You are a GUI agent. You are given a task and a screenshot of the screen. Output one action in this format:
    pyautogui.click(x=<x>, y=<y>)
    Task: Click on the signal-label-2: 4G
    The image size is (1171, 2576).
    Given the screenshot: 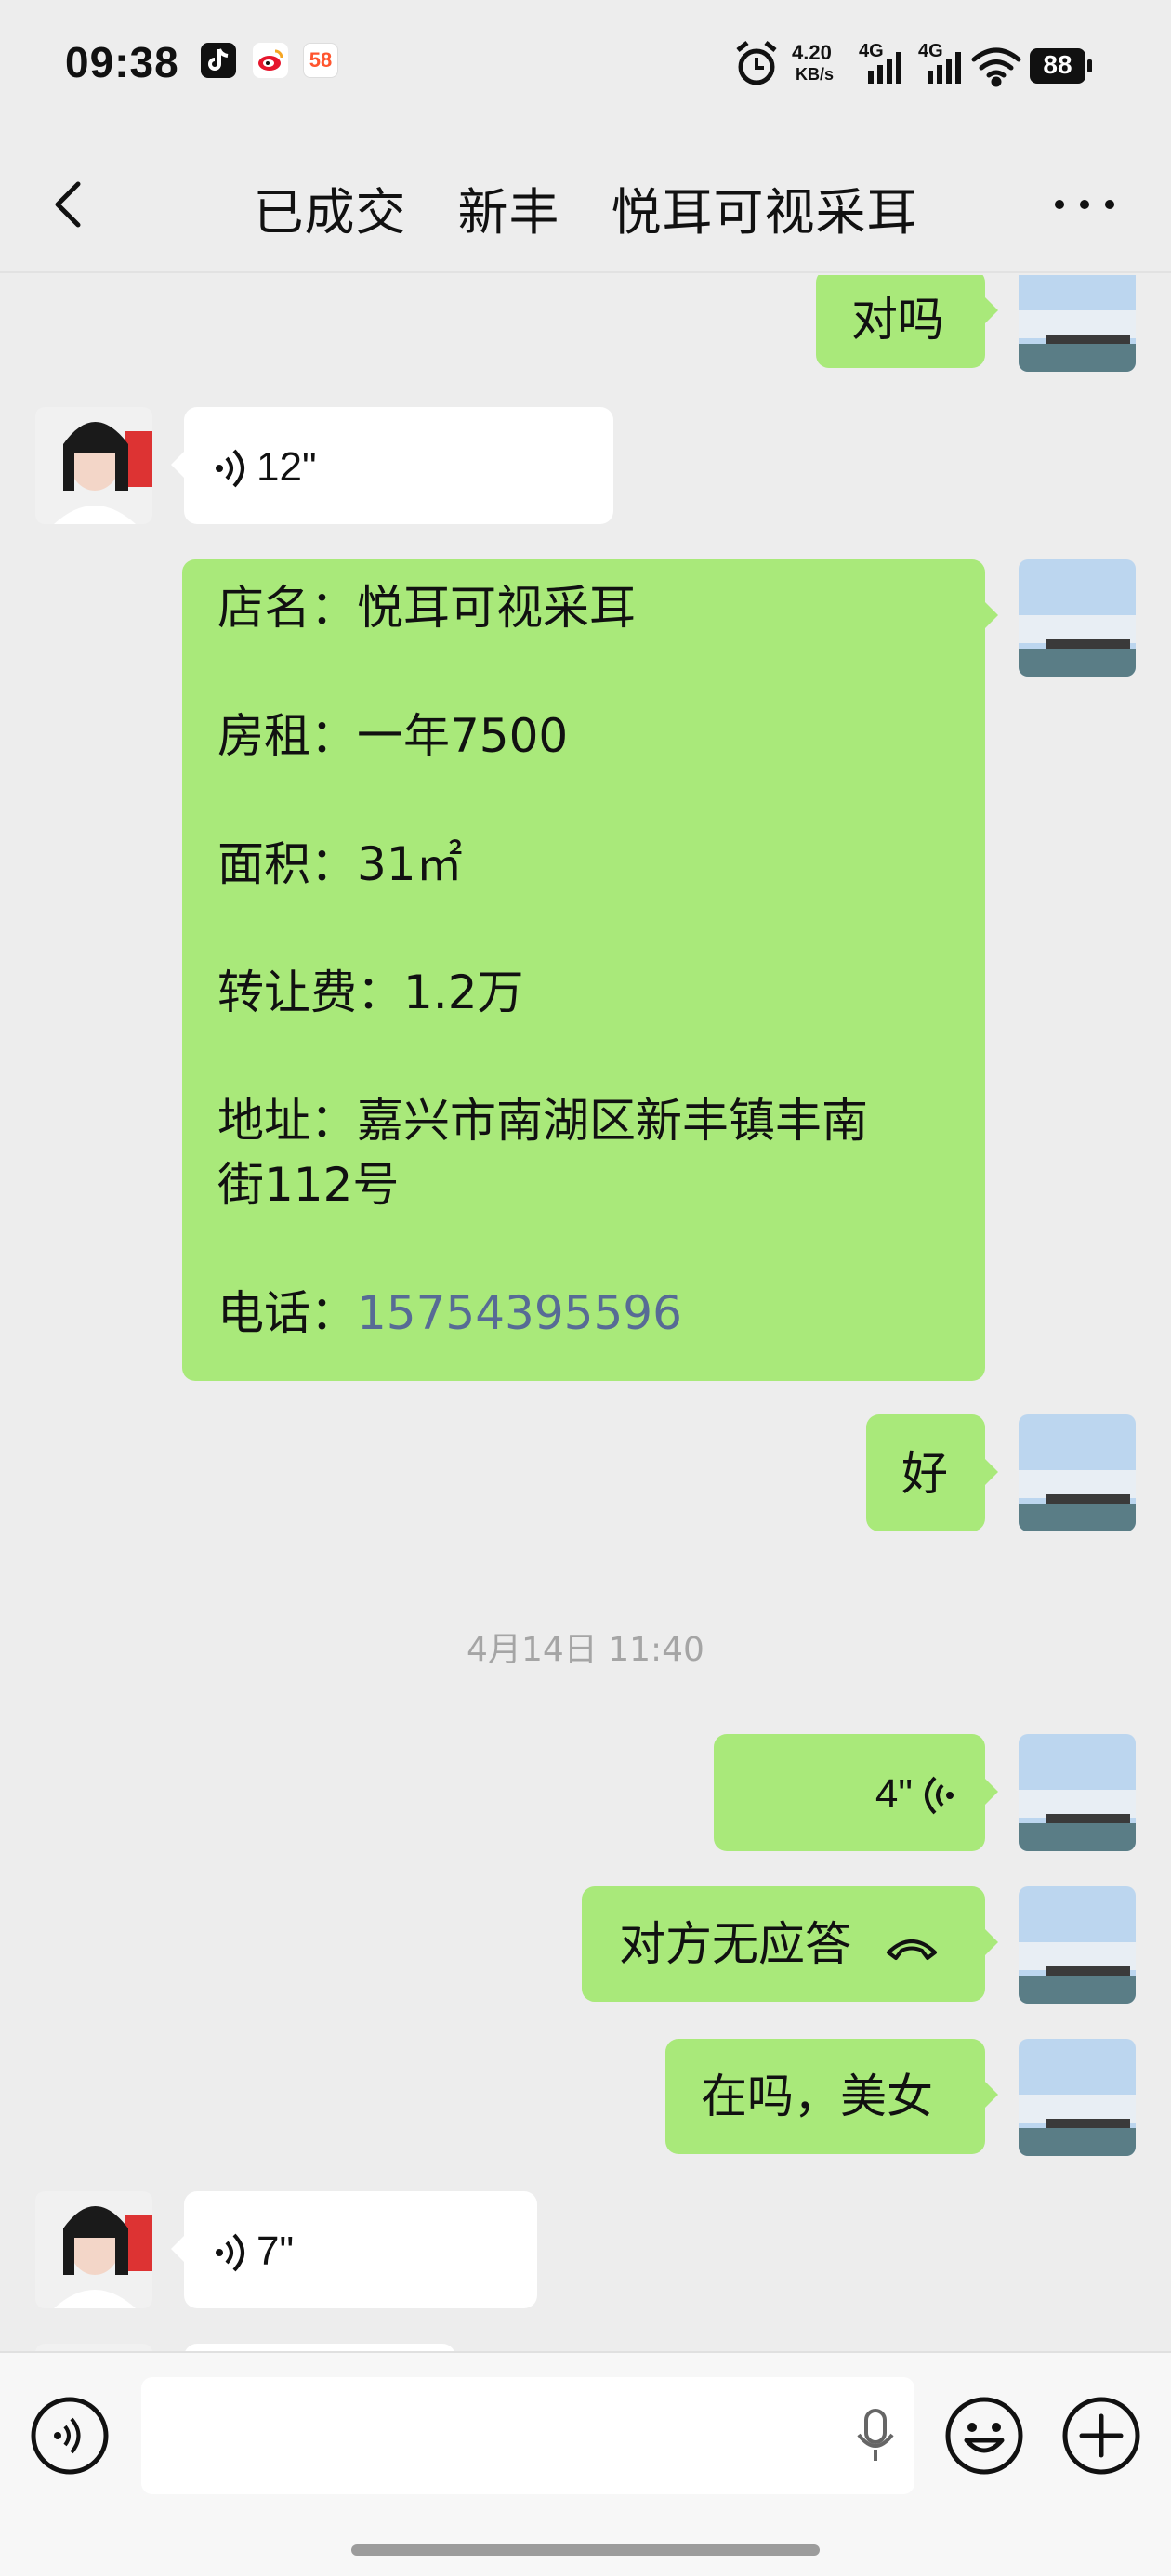 What is the action you would take?
    pyautogui.click(x=931, y=51)
    